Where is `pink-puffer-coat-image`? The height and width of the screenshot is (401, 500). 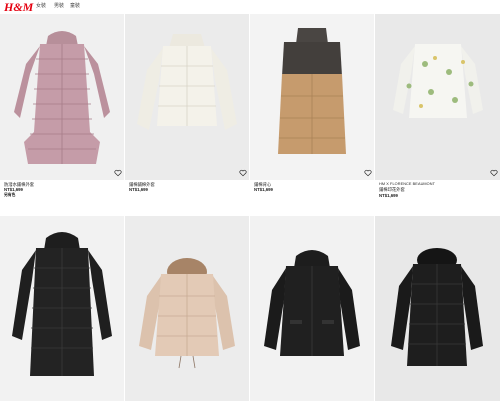
pink-puffer-coat-image is located at coordinates (62, 97).